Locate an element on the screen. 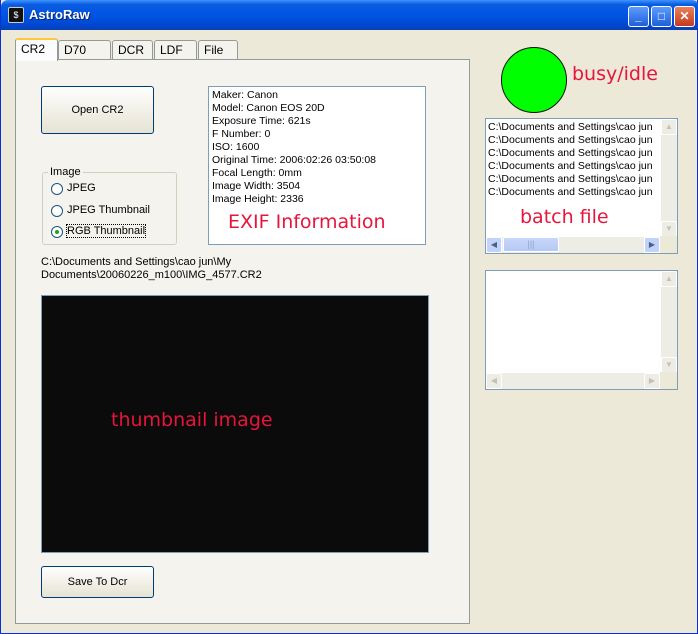  tab-dcr: DCR is located at coordinates (132, 50).